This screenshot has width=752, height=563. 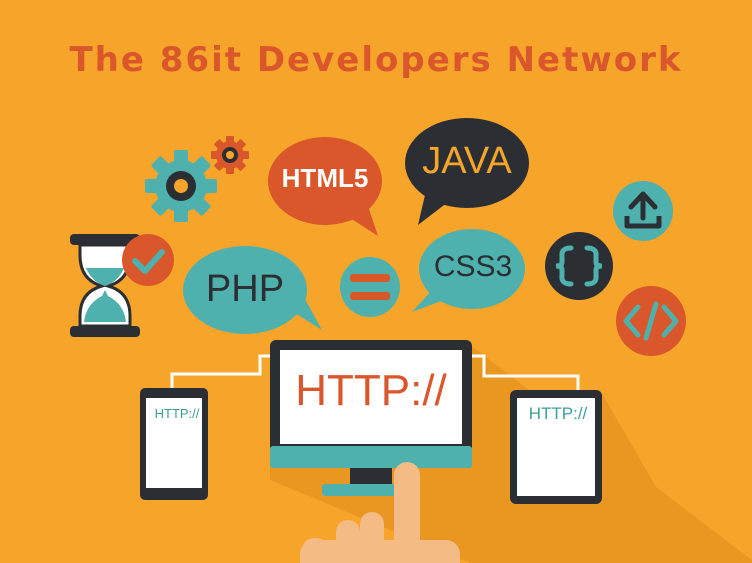 What do you see at coordinates (181, 186) in the screenshot?
I see `gear-icon` at bounding box center [181, 186].